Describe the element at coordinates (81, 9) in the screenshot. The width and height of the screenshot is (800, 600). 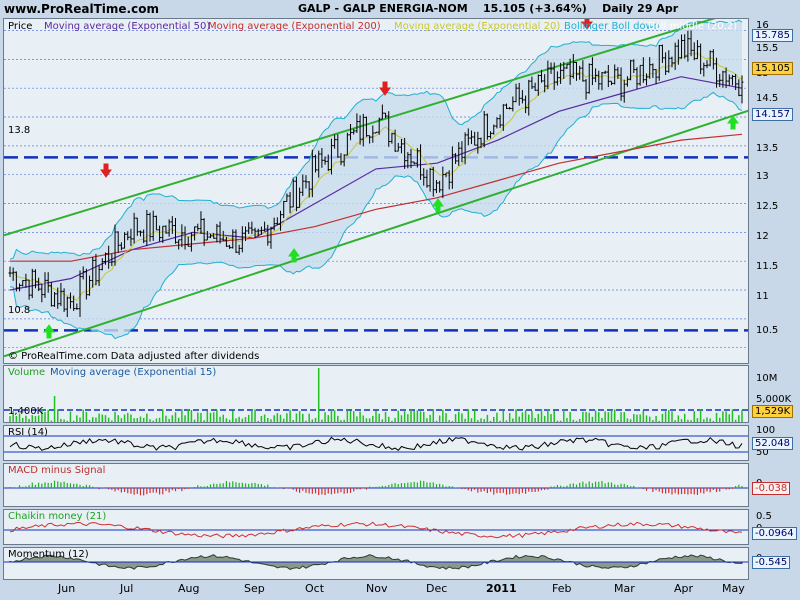
I see `brand-name: www.ProRealTime.com` at that location.